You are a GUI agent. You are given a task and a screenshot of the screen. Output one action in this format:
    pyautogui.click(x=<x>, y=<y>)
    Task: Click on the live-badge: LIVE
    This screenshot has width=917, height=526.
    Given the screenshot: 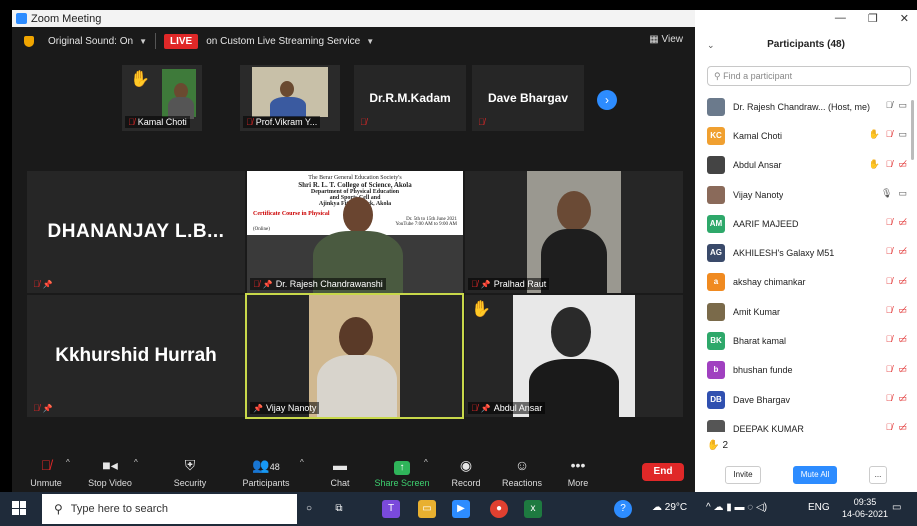 What is the action you would take?
    pyautogui.click(x=181, y=41)
    